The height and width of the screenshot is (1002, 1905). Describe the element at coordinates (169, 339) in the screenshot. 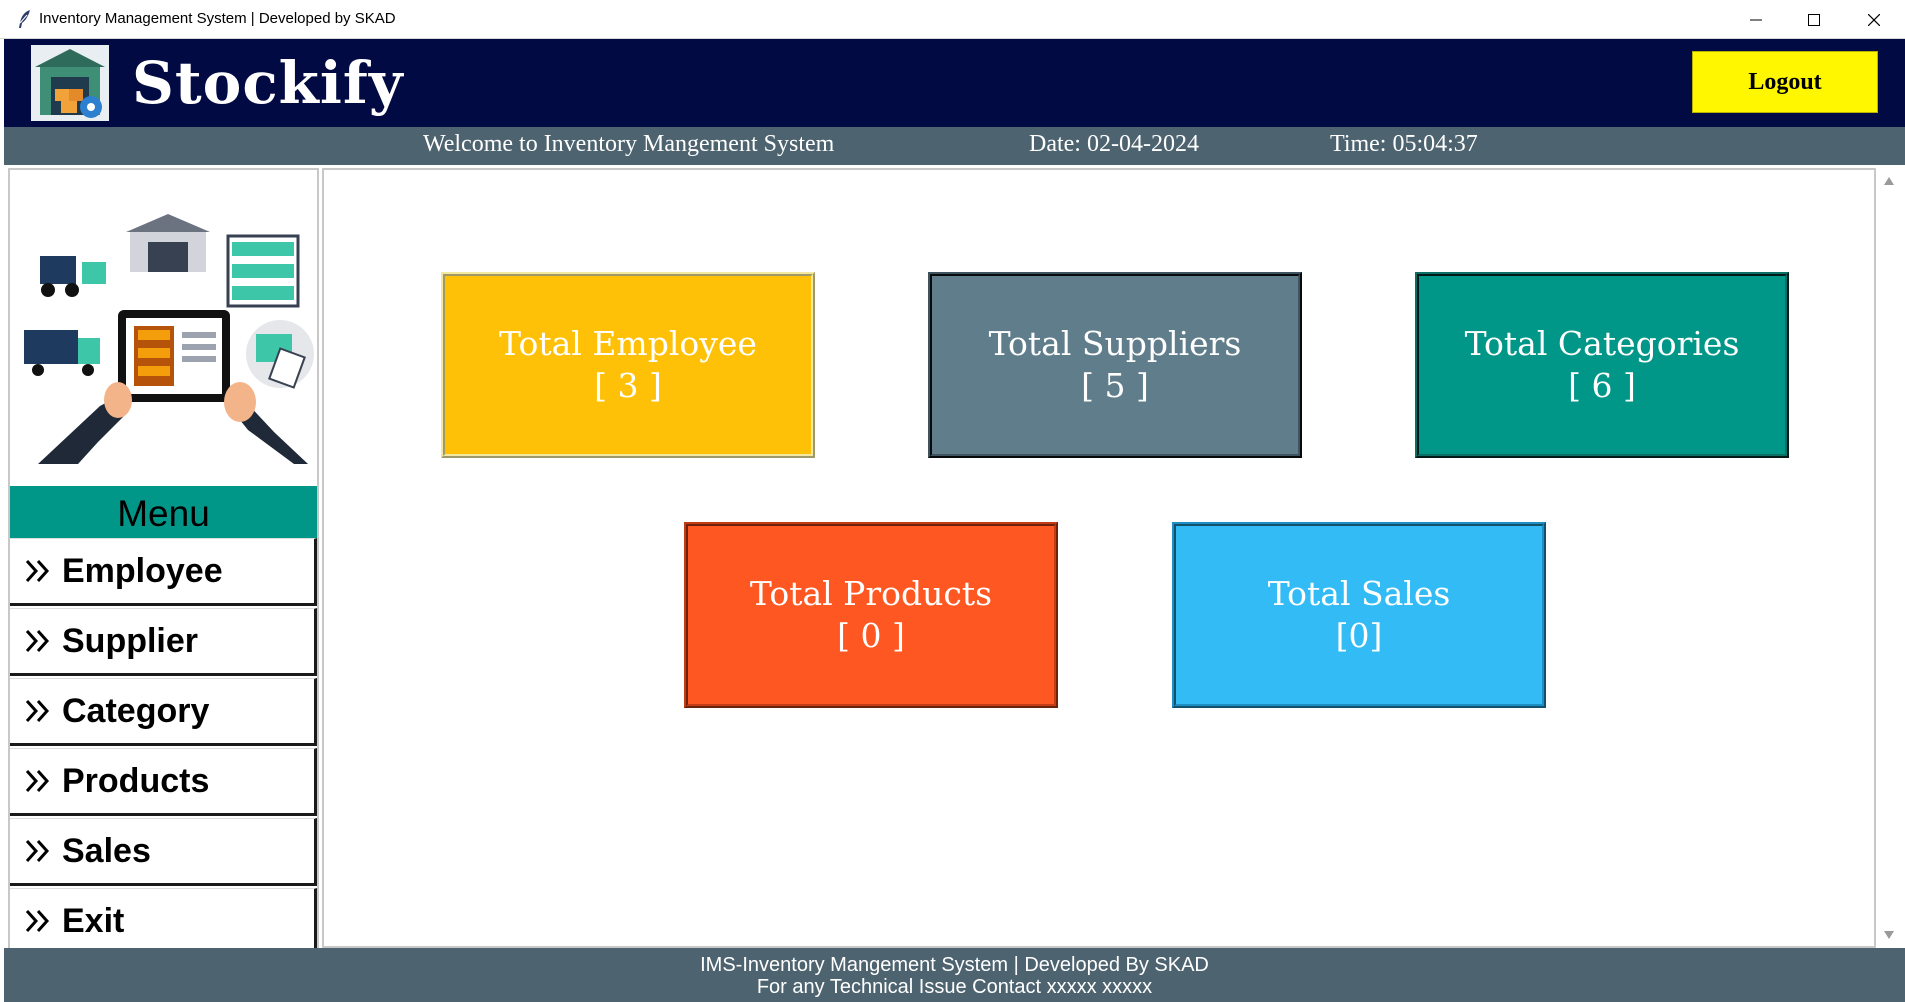

I see `inventory-illustration` at that location.